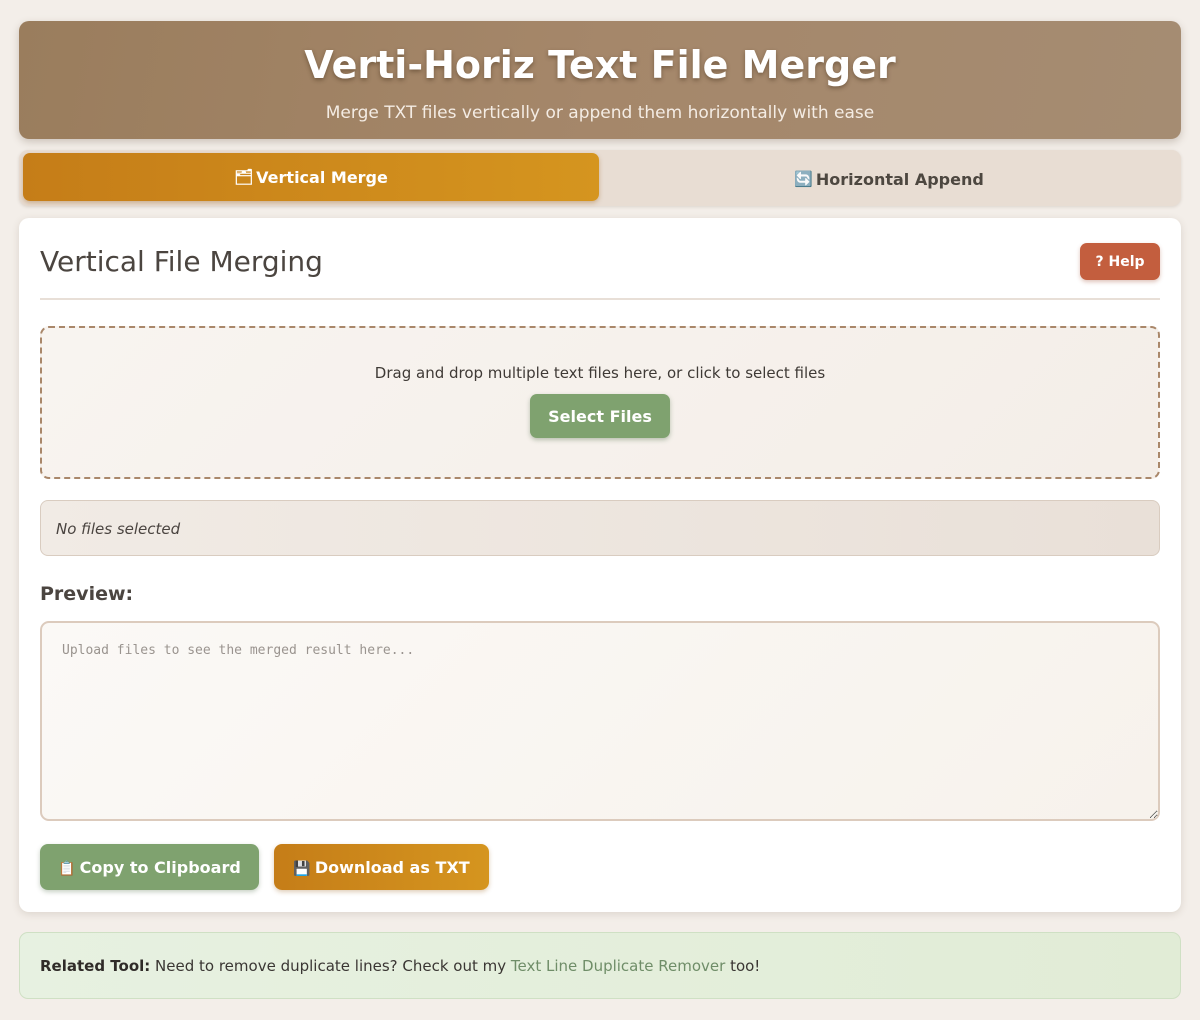 The image size is (1200, 1020). What do you see at coordinates (118, 529) in the screenshot?
I see `file-status-text: No files selected` at bounding box center [118, 529].